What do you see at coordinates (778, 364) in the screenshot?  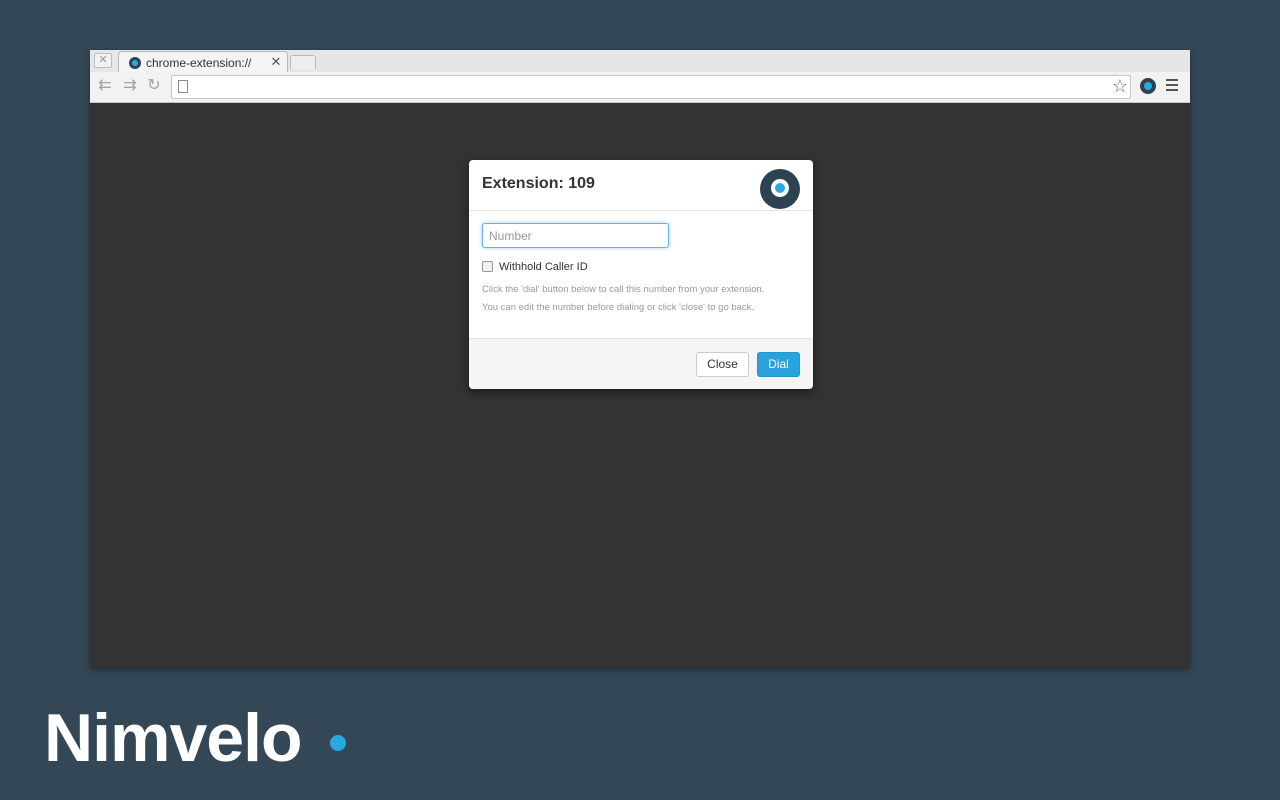 I see `dial-button: Dial` at bounding box center [778, 364].